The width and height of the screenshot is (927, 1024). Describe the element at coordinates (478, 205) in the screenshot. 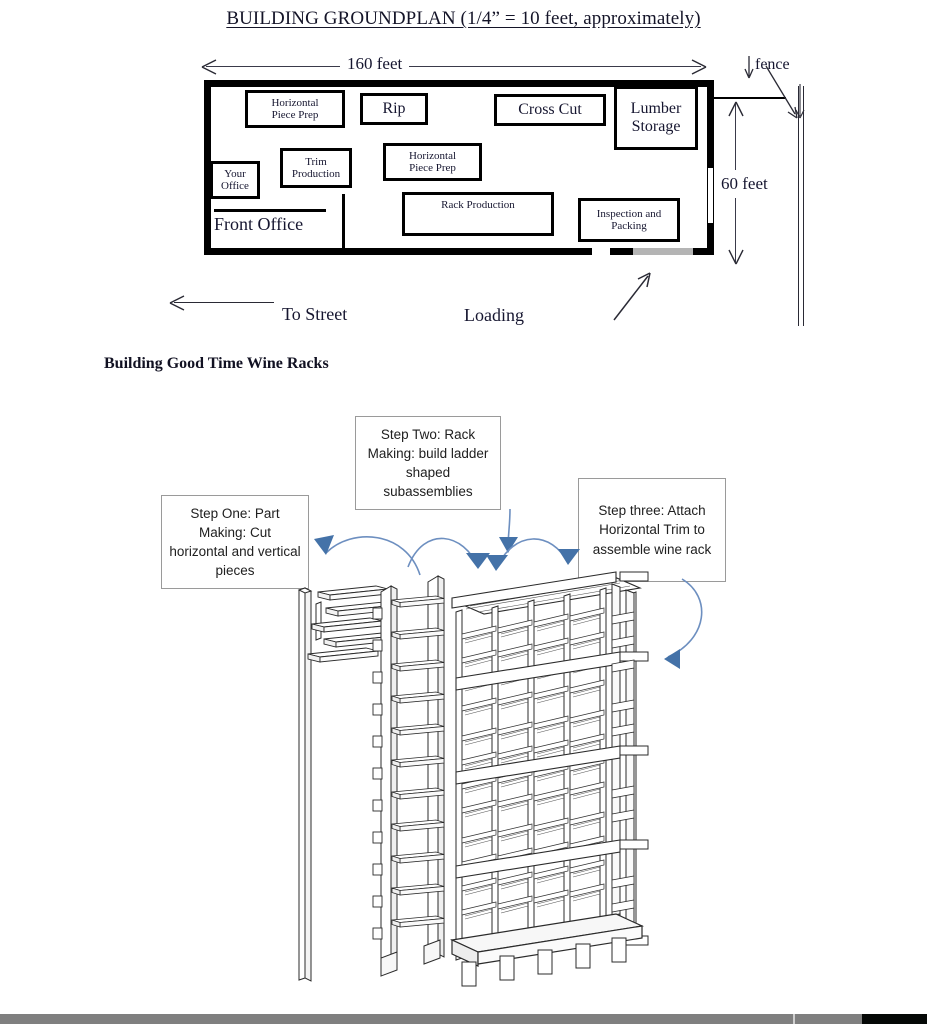

I see `dept-label: Rack Production` at that location.